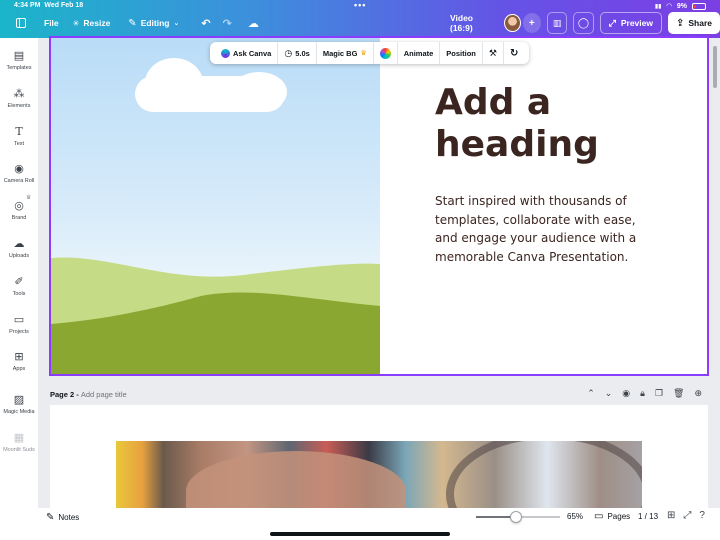  Describe the element at coordinates (19, 324) in the screenshot. I see `sidebar-item-projects: ▭ Projects` at that location.